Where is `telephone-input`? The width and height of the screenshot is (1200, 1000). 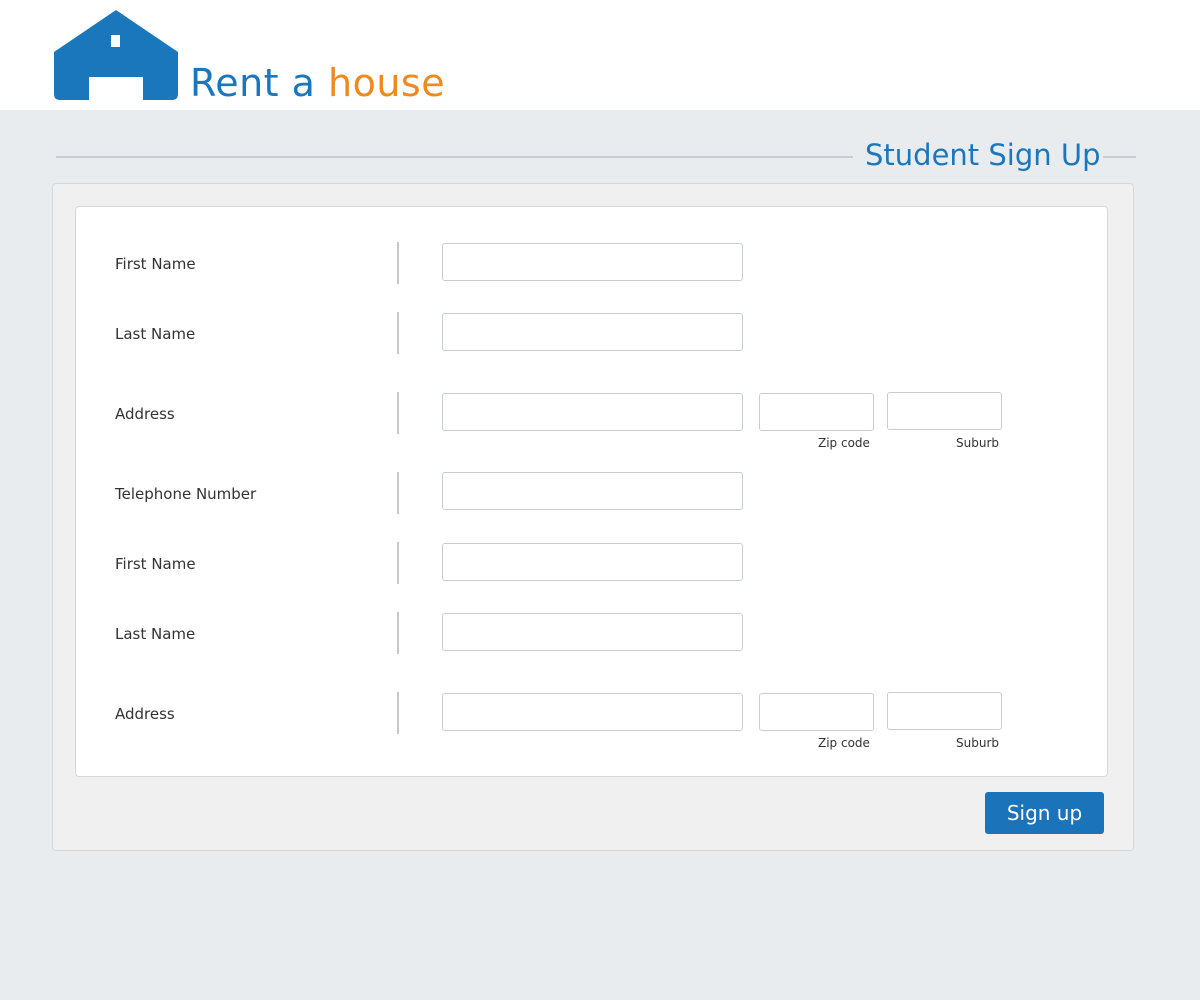
telephone-input is located at coordinates (592, 491).